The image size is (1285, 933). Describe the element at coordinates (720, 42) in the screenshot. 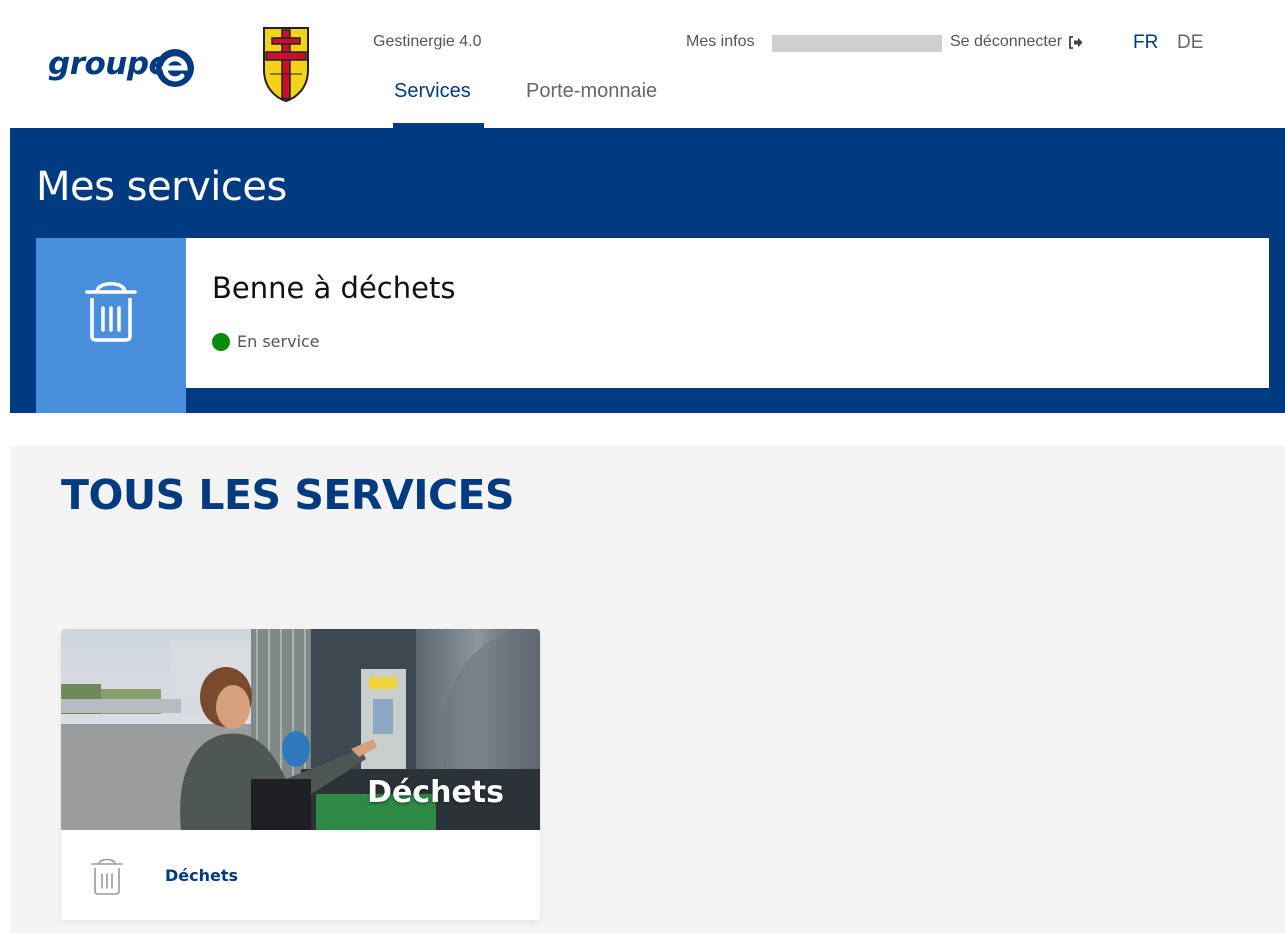

I see `my-info-link: Mes infos` at that location.